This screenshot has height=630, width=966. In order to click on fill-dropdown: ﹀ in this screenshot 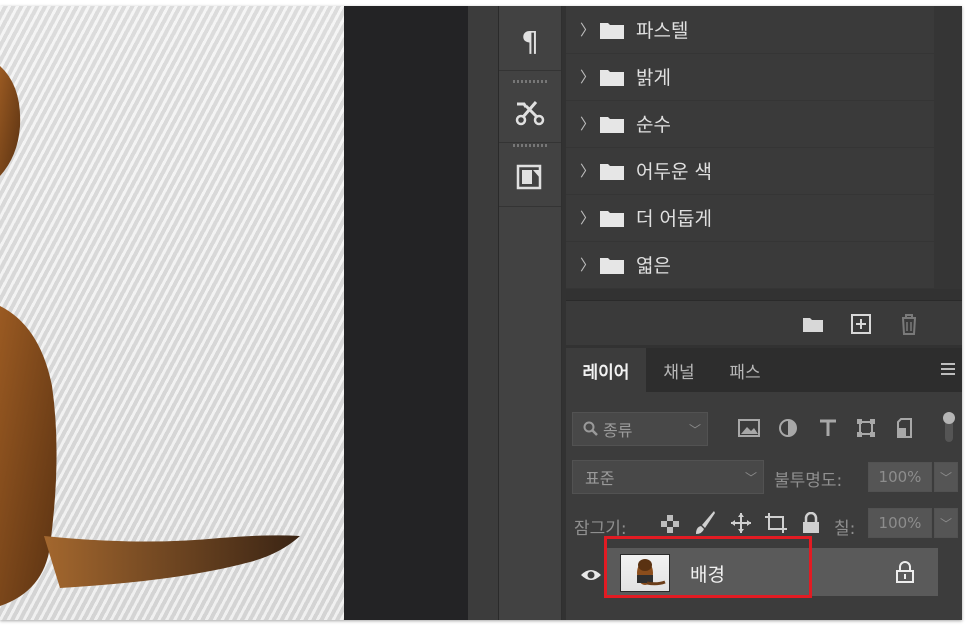, I will do `click(946, 523)`.